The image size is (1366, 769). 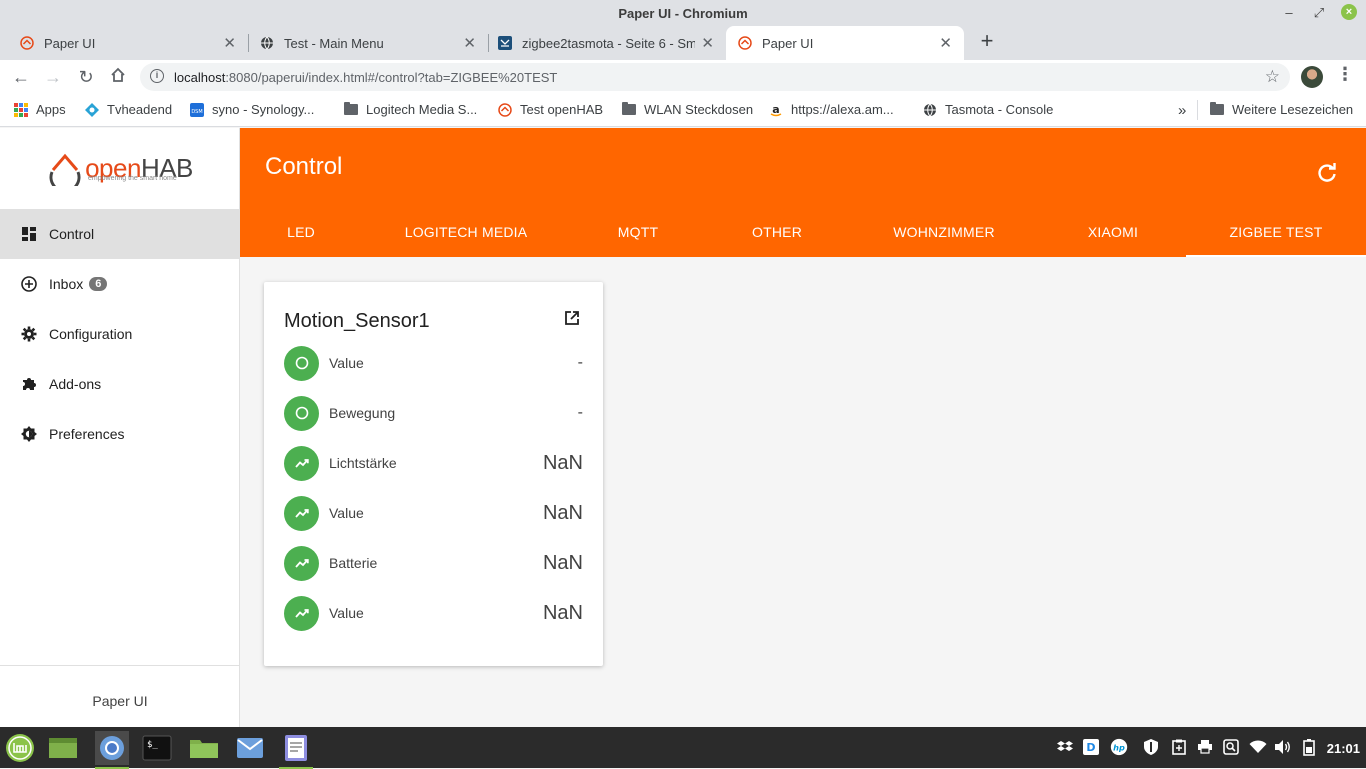 I want to click on back-icon: ←, so click(x=21, y=77).